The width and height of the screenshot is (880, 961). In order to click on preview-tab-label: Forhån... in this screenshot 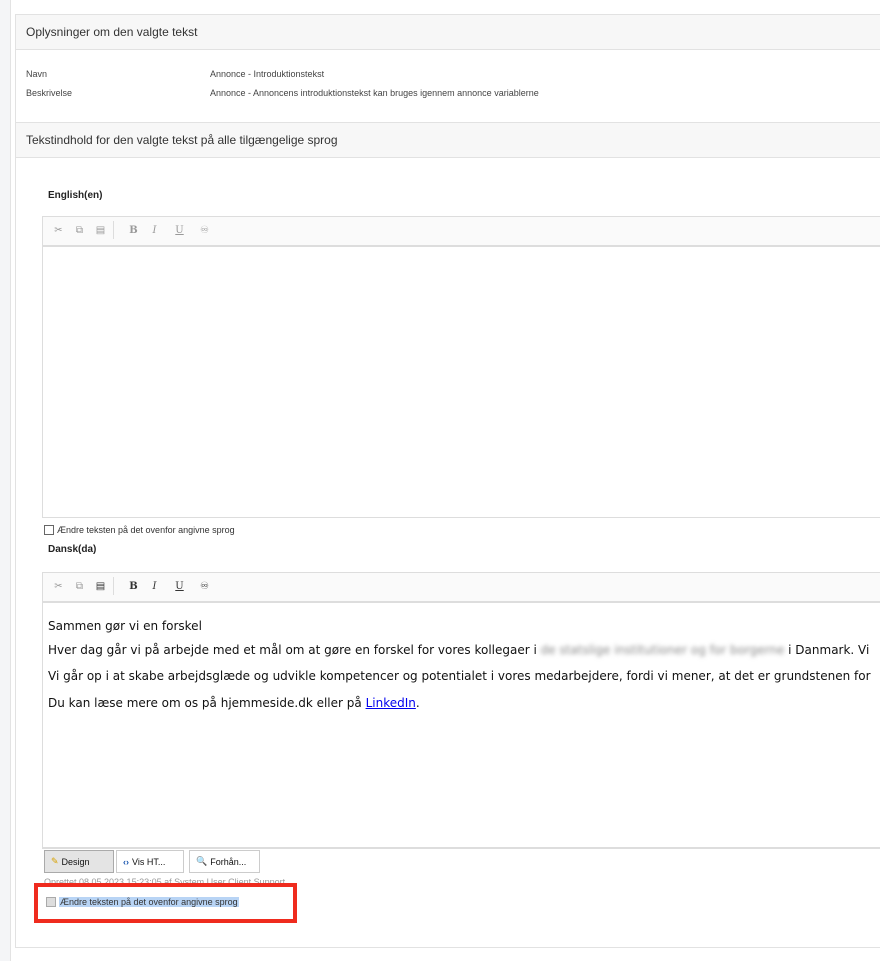, I will do `click(228, 861)`.